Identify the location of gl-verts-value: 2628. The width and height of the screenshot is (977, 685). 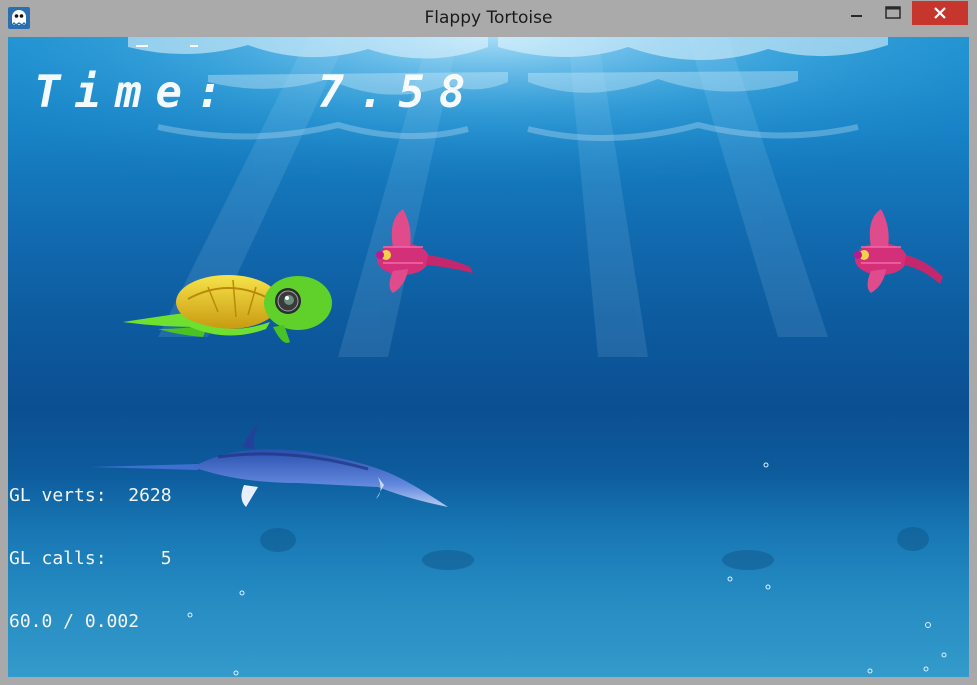
(150, 495).